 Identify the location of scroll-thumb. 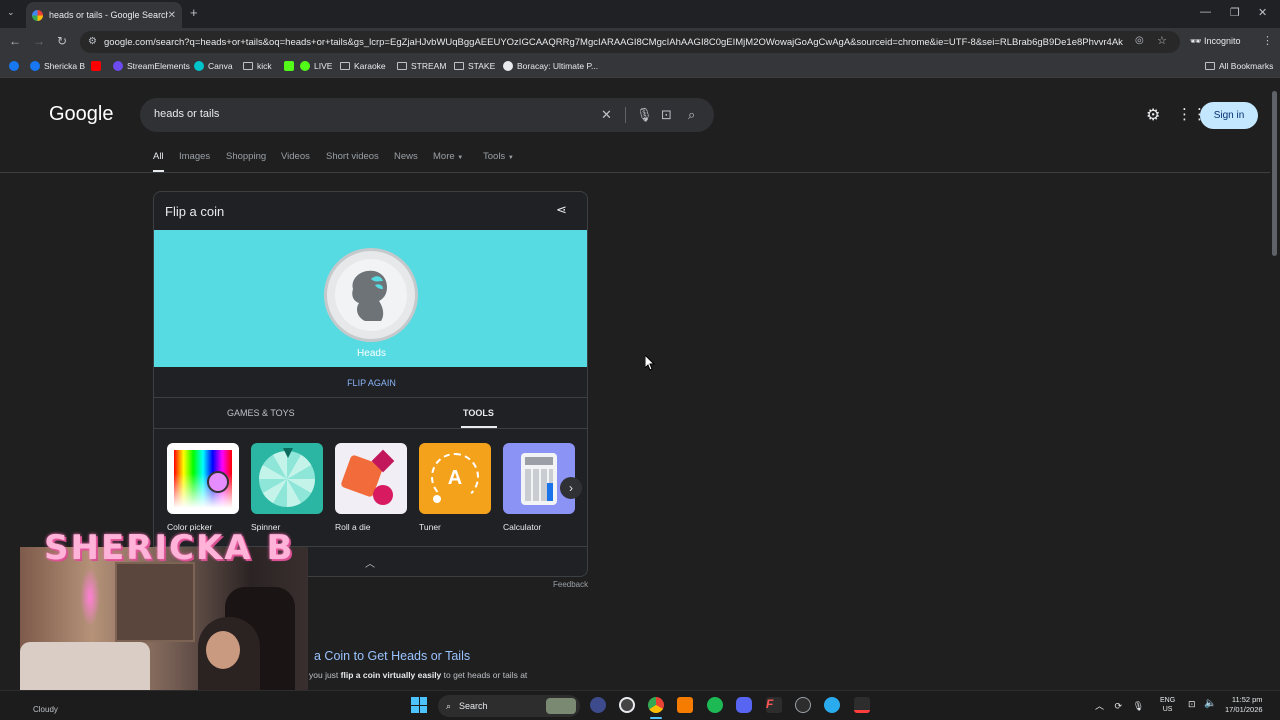
(1274, 173).